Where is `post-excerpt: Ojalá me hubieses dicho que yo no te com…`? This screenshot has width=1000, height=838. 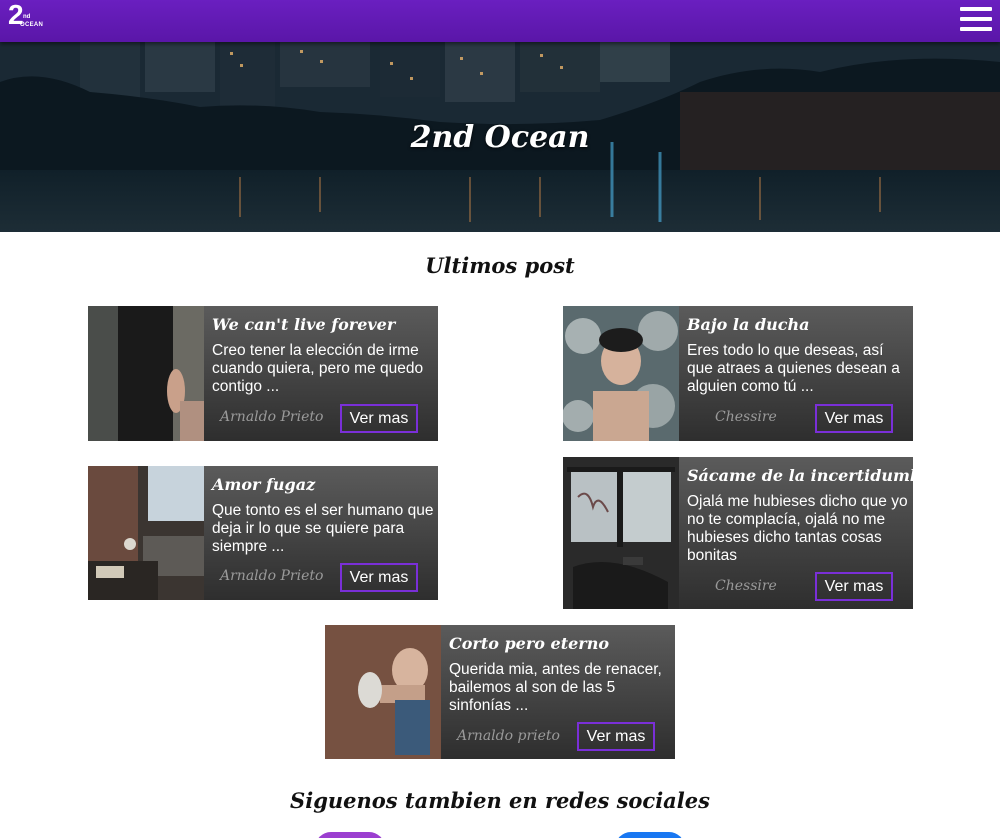
post-excerpt: Ojalá me hubieses dicho que yo no te com… is located at coordinates (797, 528).